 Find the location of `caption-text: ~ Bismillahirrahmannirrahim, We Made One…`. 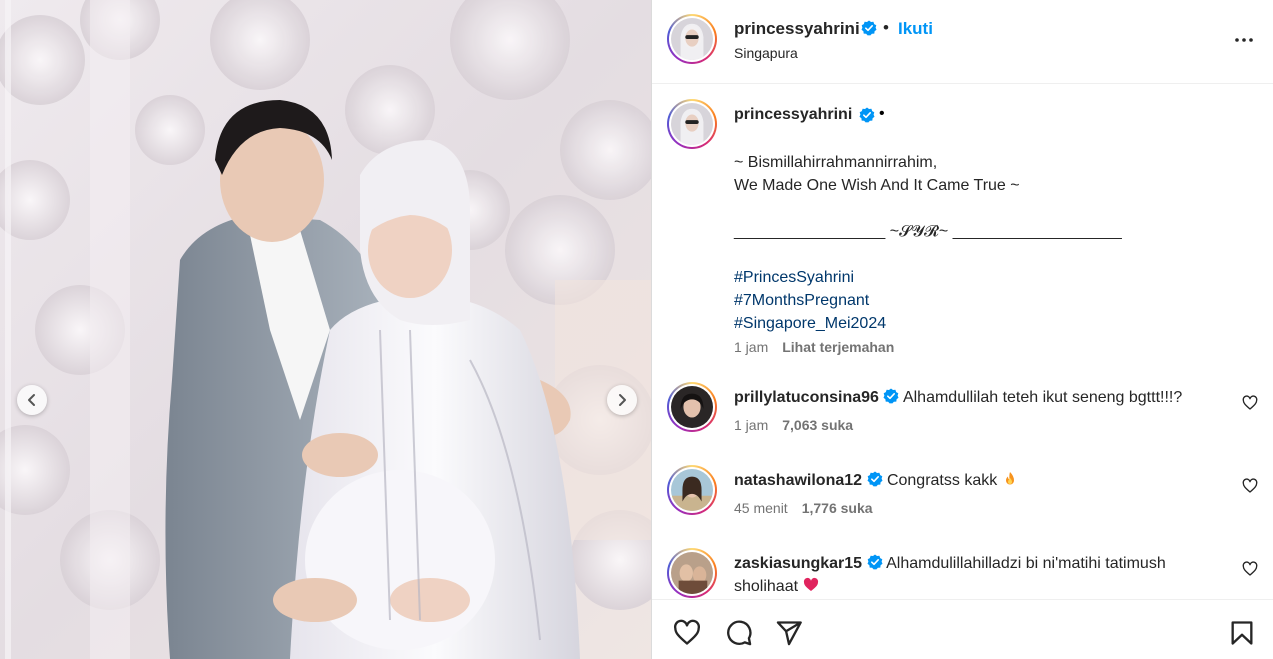

caption-text: ~ Bismillahirrahmannirrahim, We Made One… is located at coordinates (984, 243).